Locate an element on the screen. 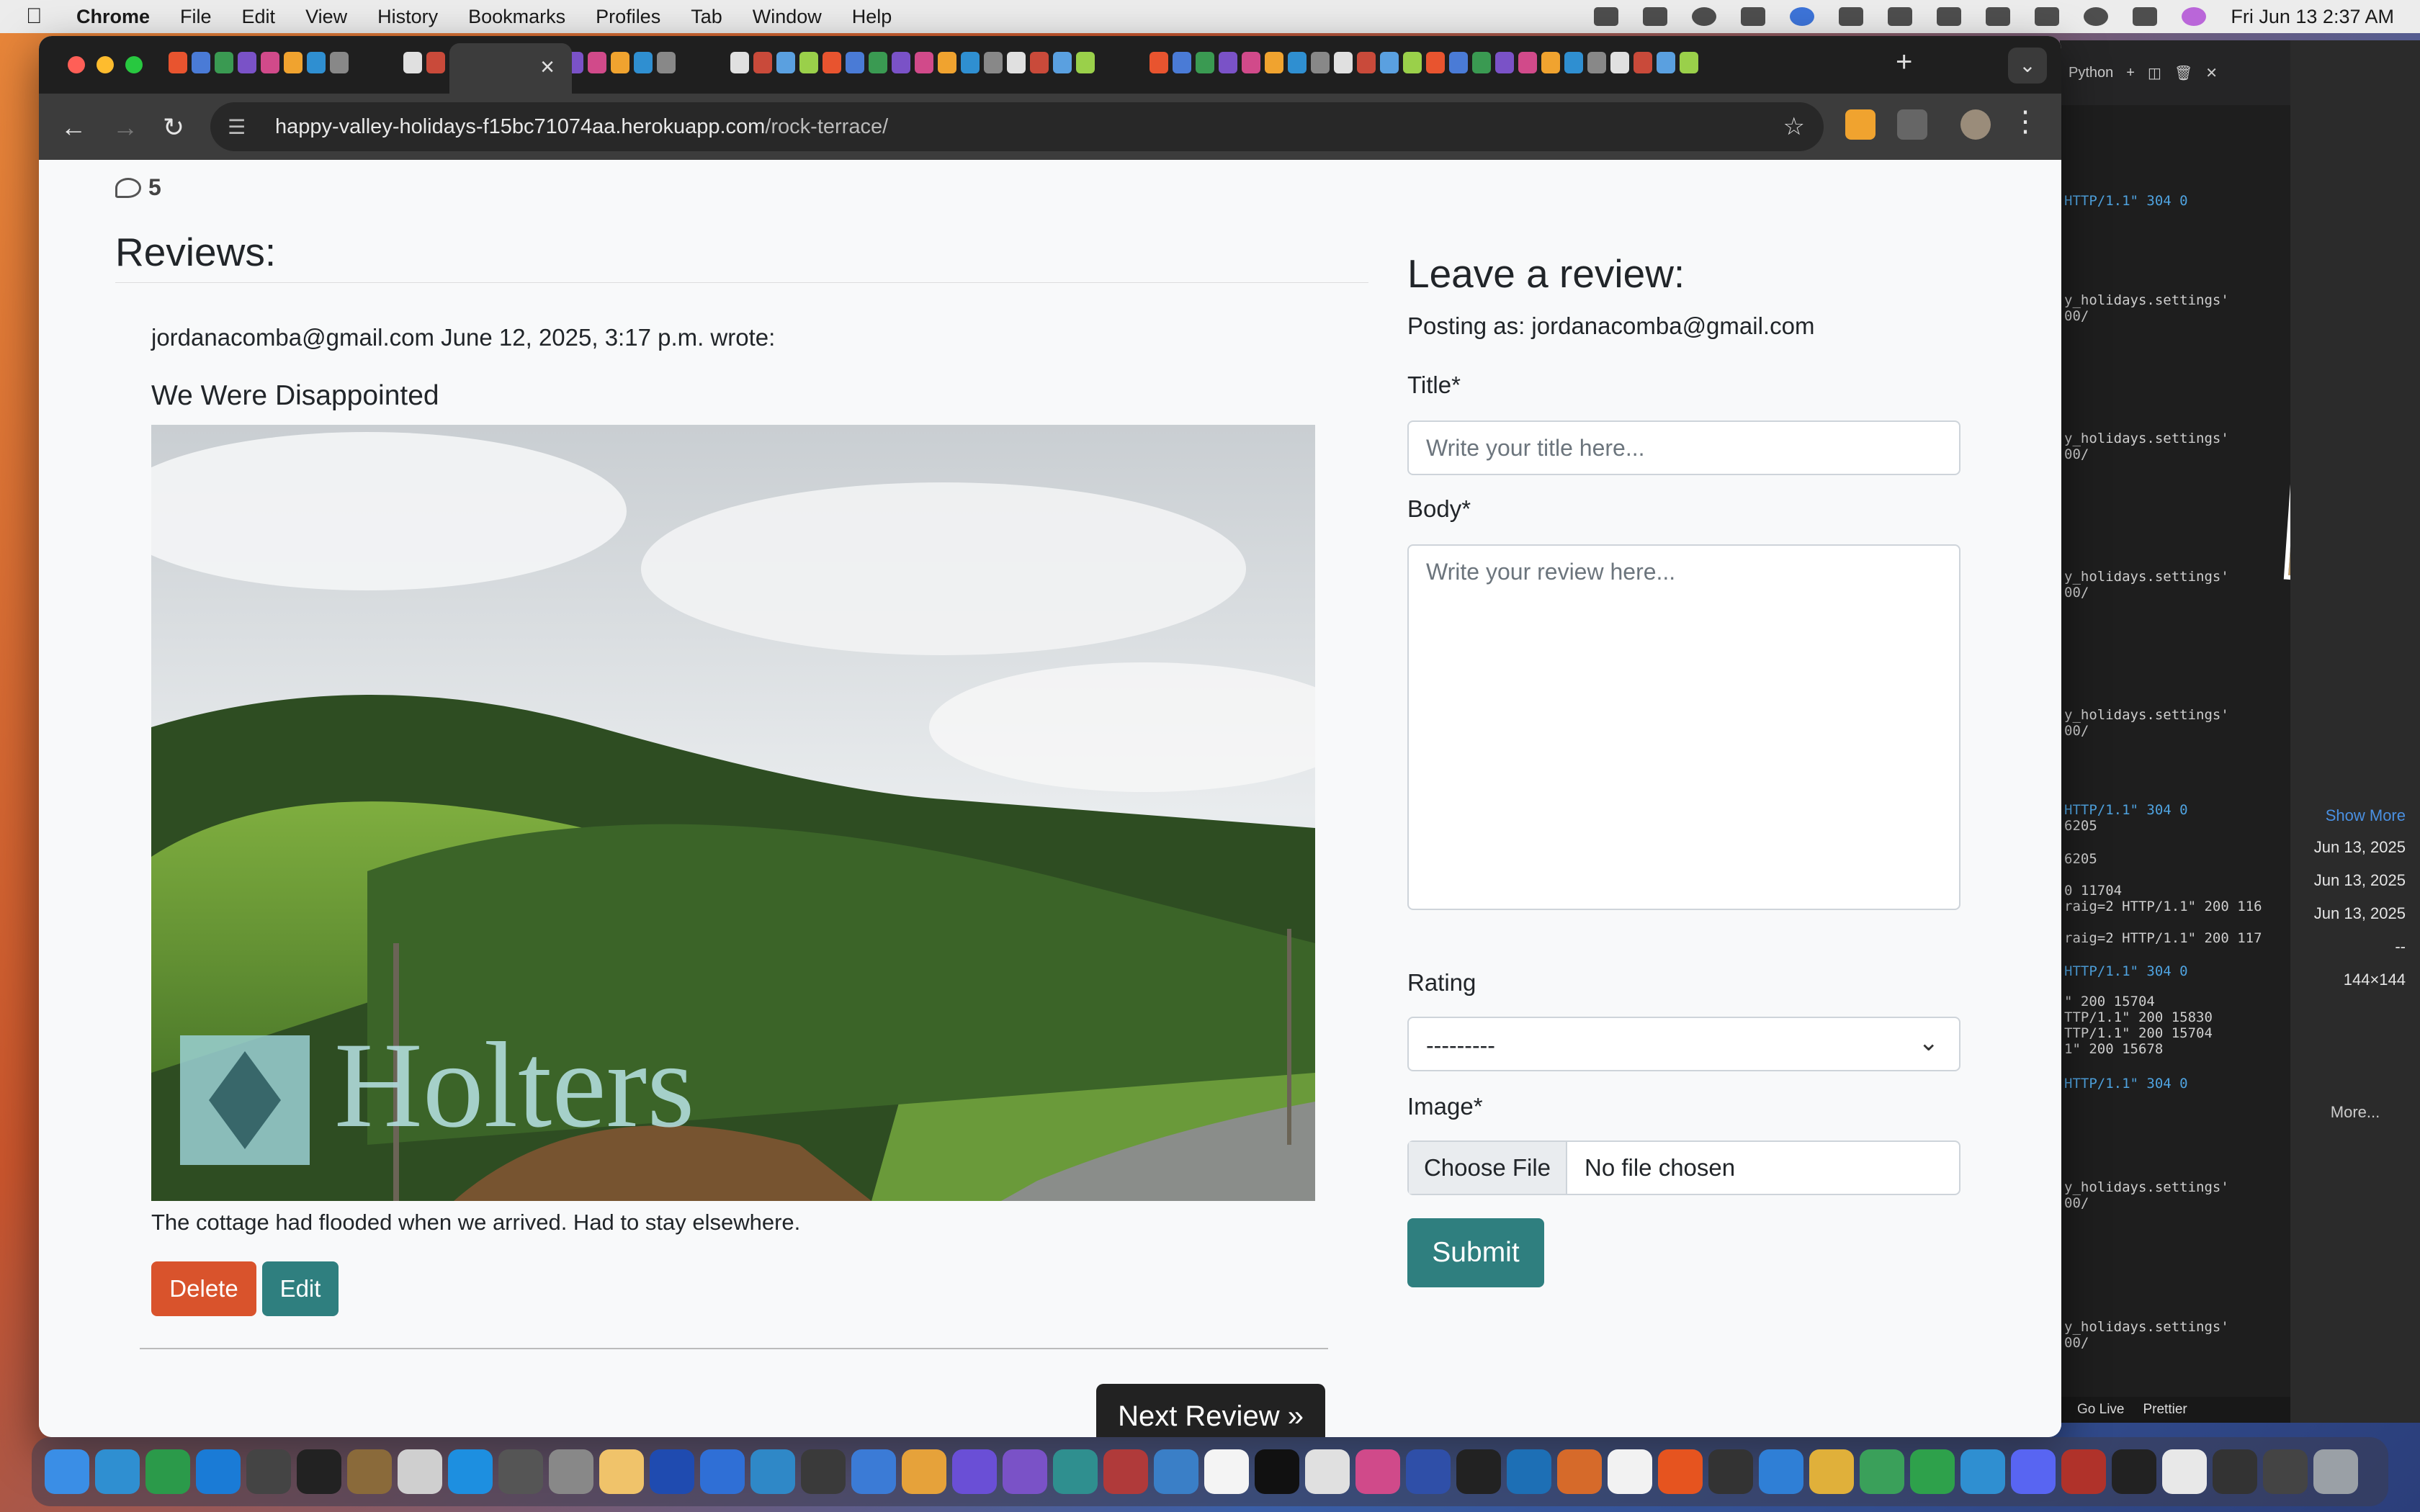 Image resolution: width=2420 pixels, height=1512 pixels. next-review-button: Next Review » is located at coordinates (1210, 1410).